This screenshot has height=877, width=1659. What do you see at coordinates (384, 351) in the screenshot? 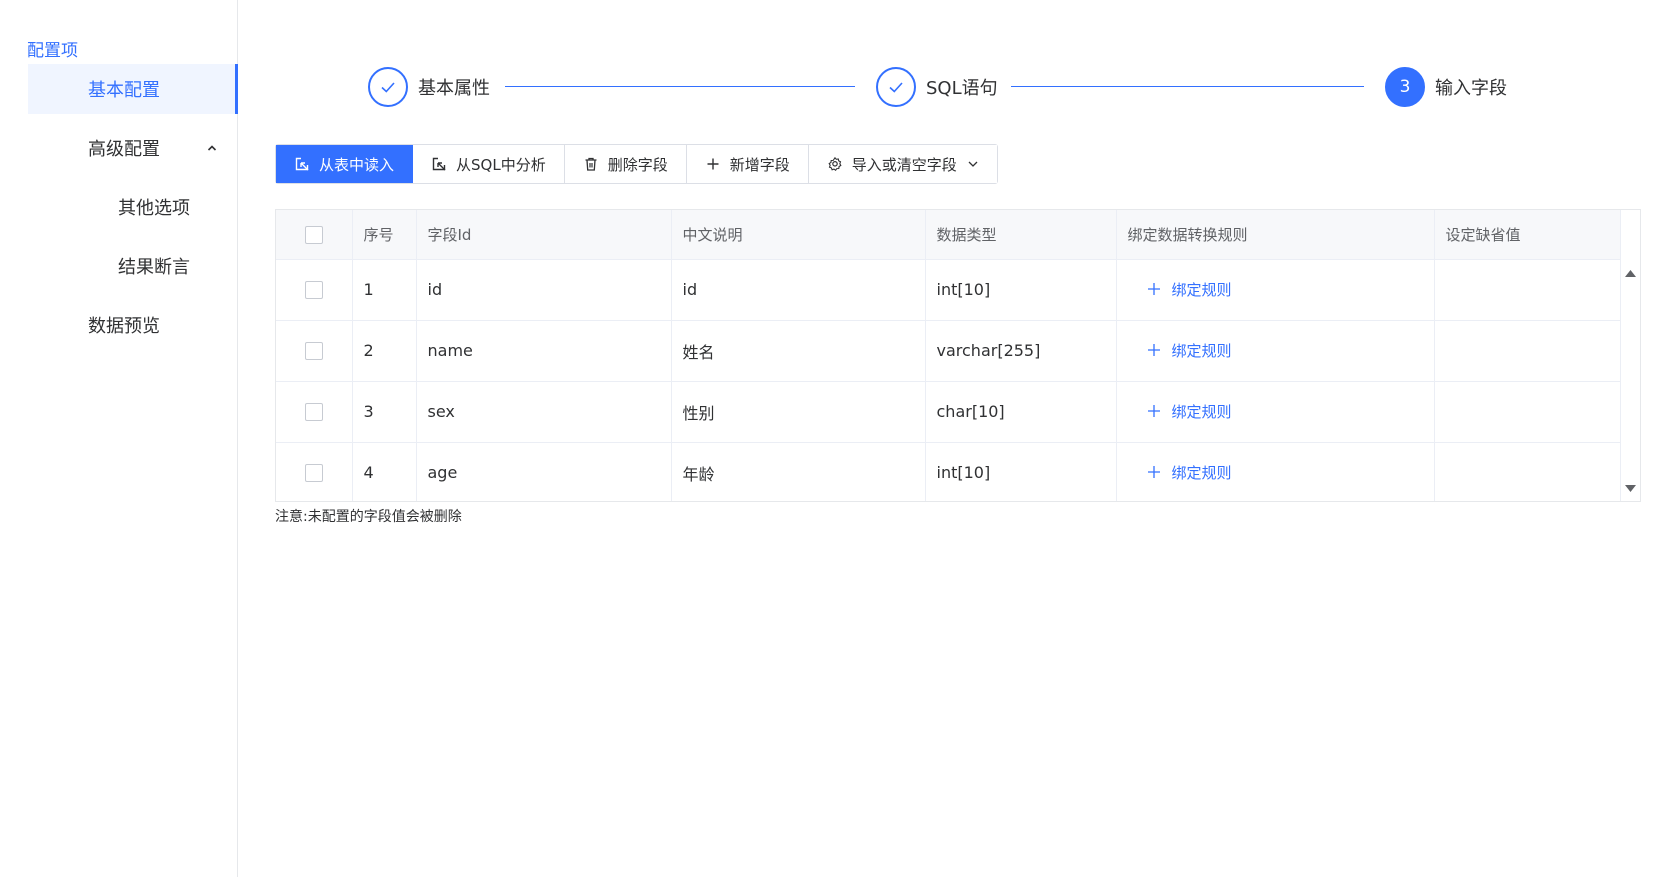
I see `cell-index: 2` at bounding box center [384, 351].